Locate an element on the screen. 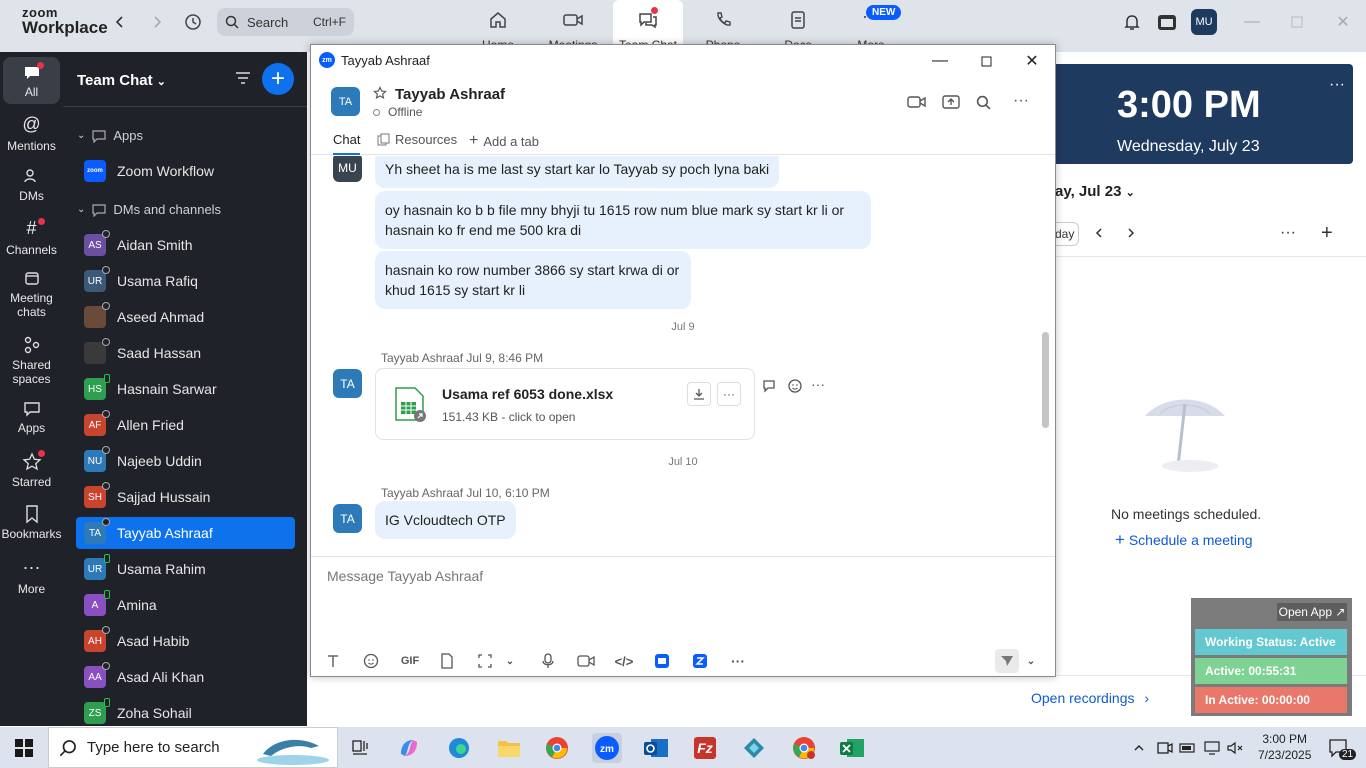  sidebar-item-contact: UR Usama Rafiq is located at coordinates (185, 281).